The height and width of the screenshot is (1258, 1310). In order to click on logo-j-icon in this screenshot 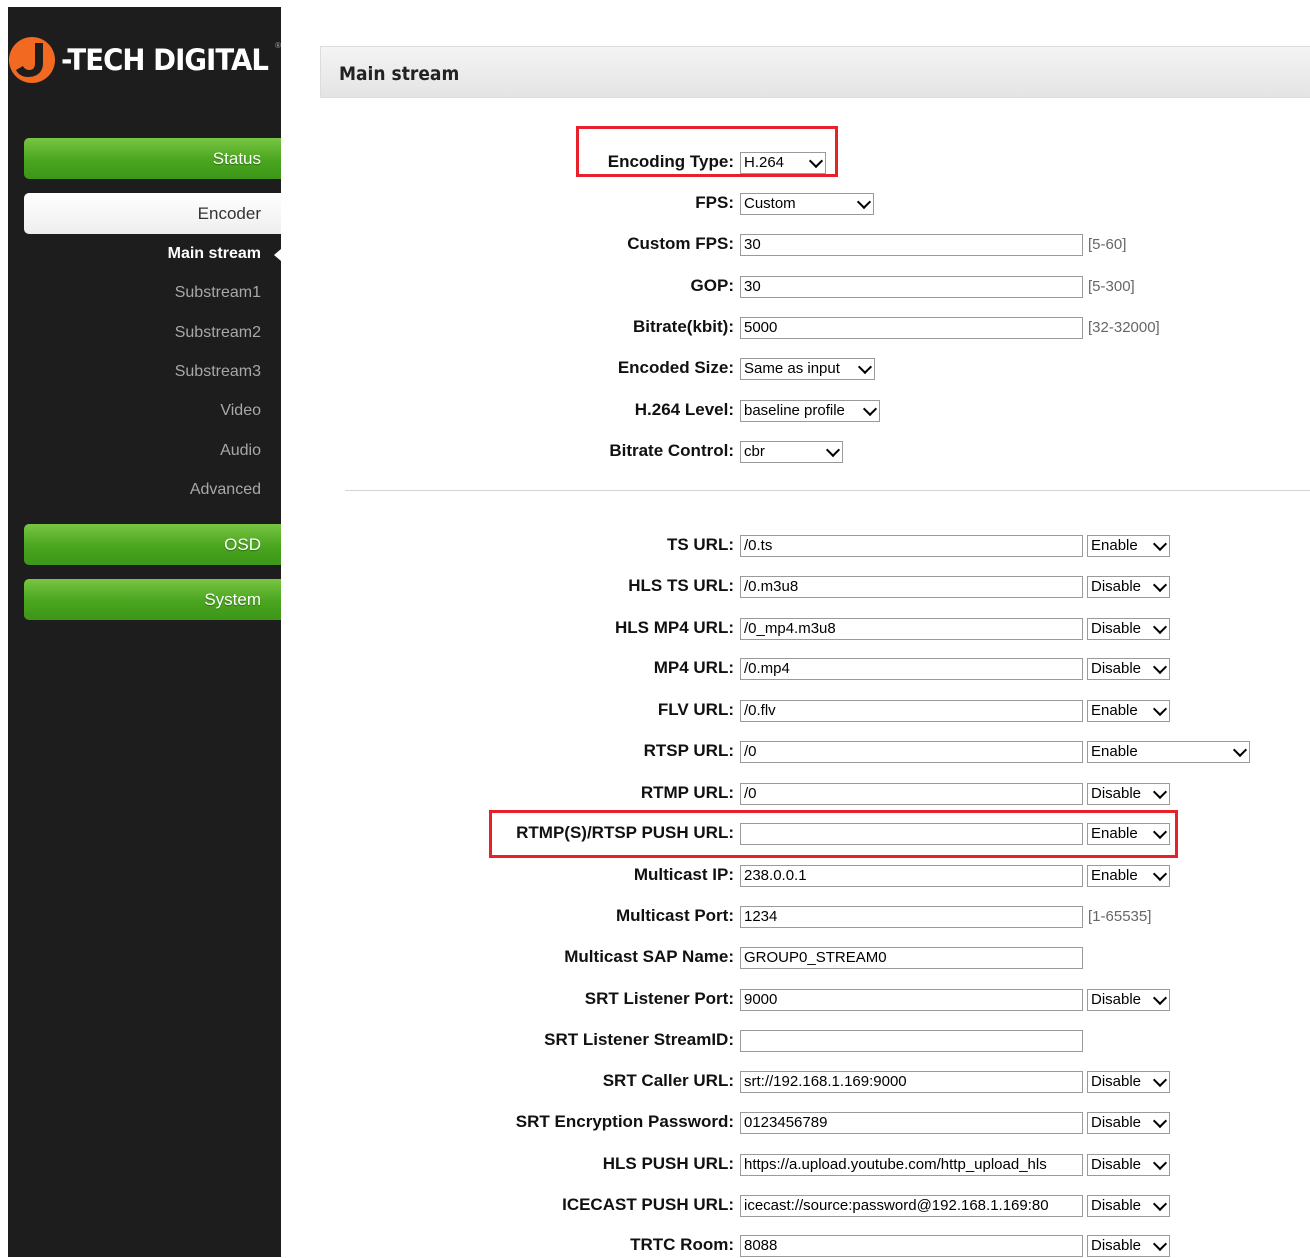, I will do `click(35, 60)`.